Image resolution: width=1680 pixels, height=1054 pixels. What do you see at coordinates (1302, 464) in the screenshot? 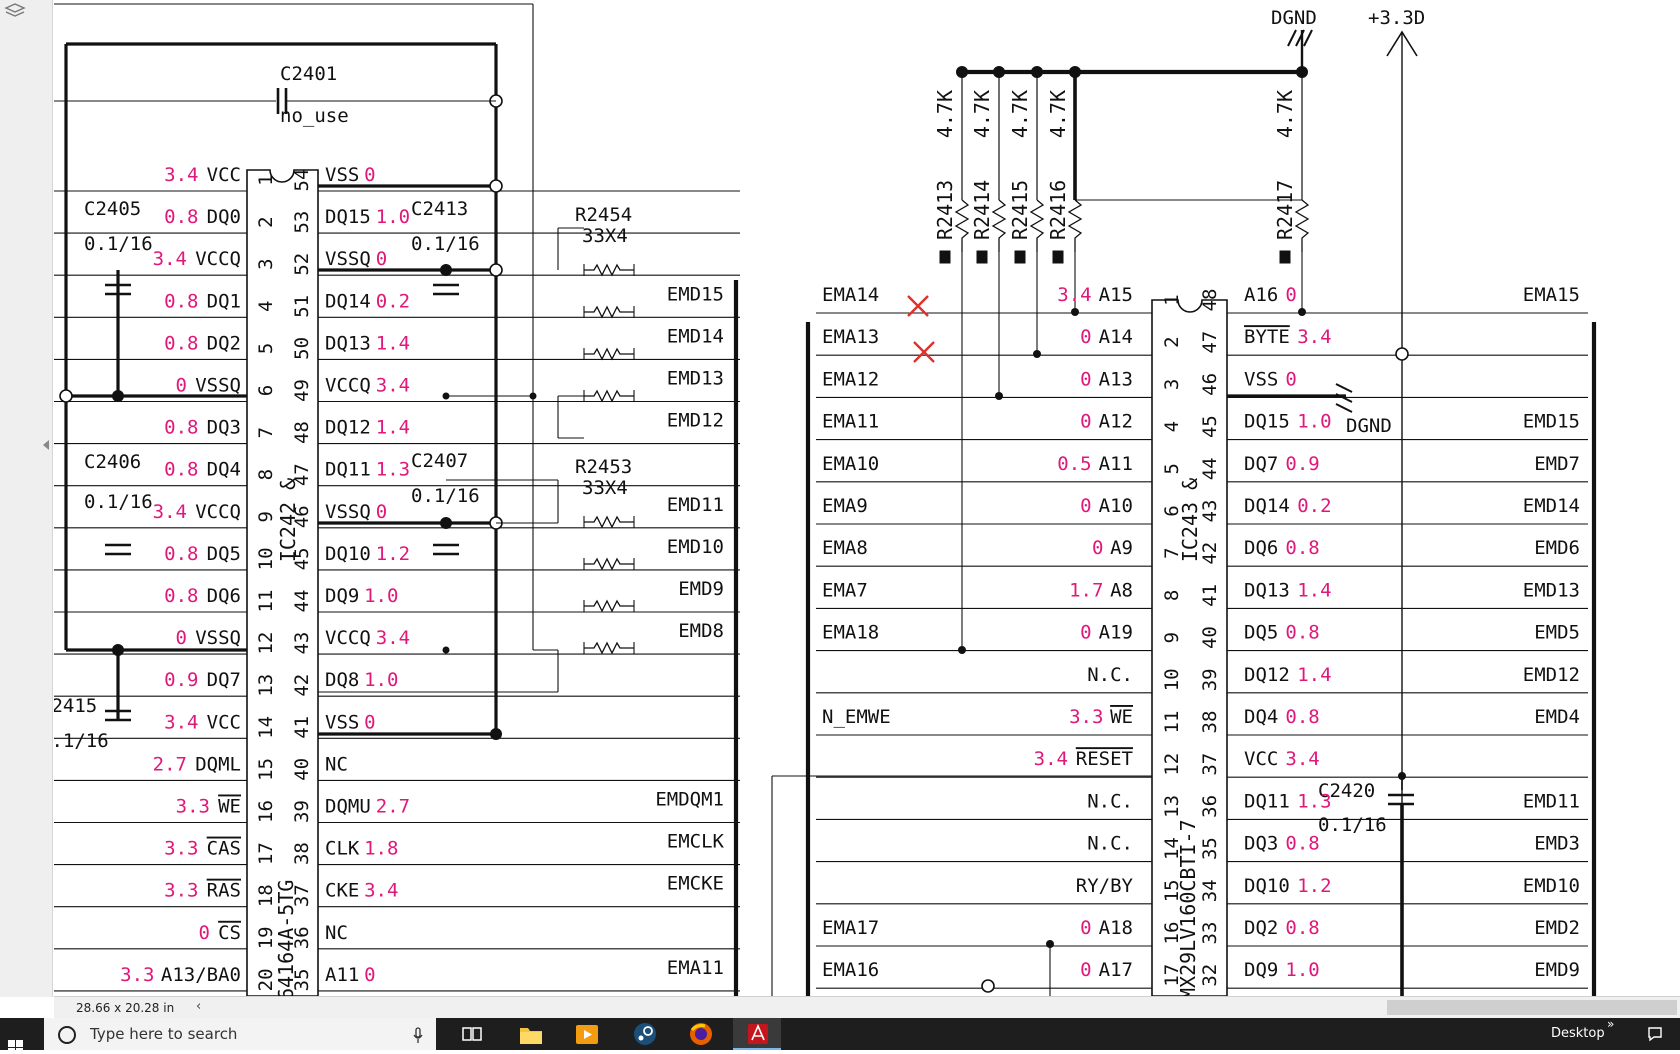
I see `voltage-reading: 0.9` at bounding box center [1302, 464].